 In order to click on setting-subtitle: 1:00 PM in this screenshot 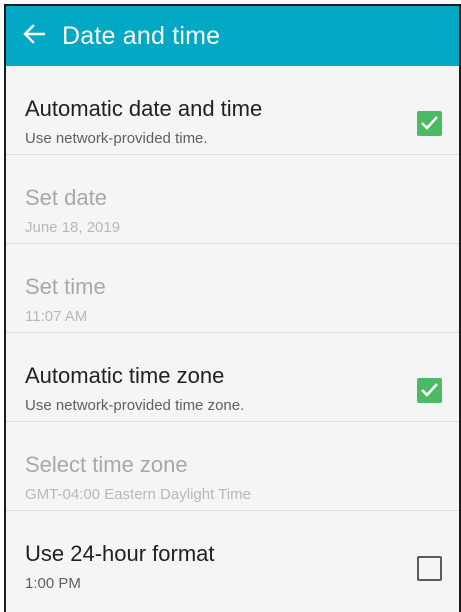, I will do `click(53, 583)`.